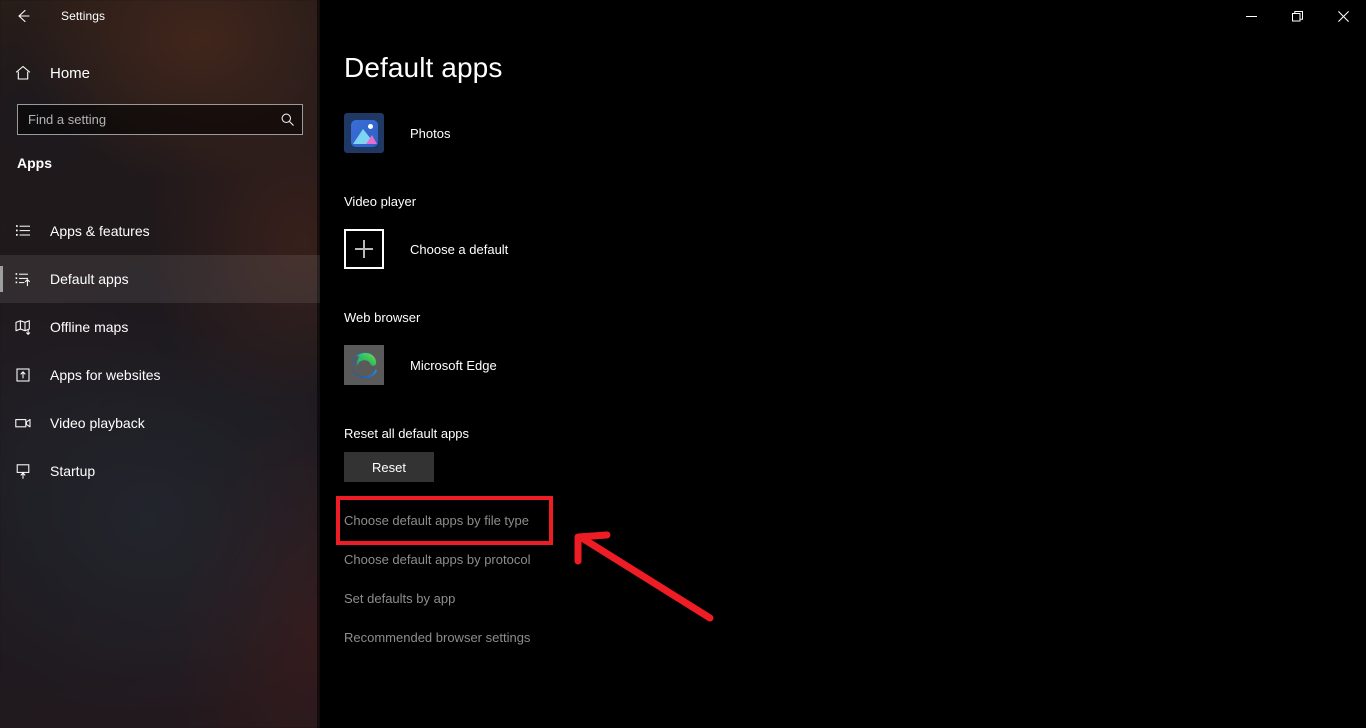 Image resolution: width=1366 pixels, height=728 pixels. Describe the element at coordinates (399, 598) in the screenshot. I see `link-set-defaults-by-app: Set defaults by app` at that location.